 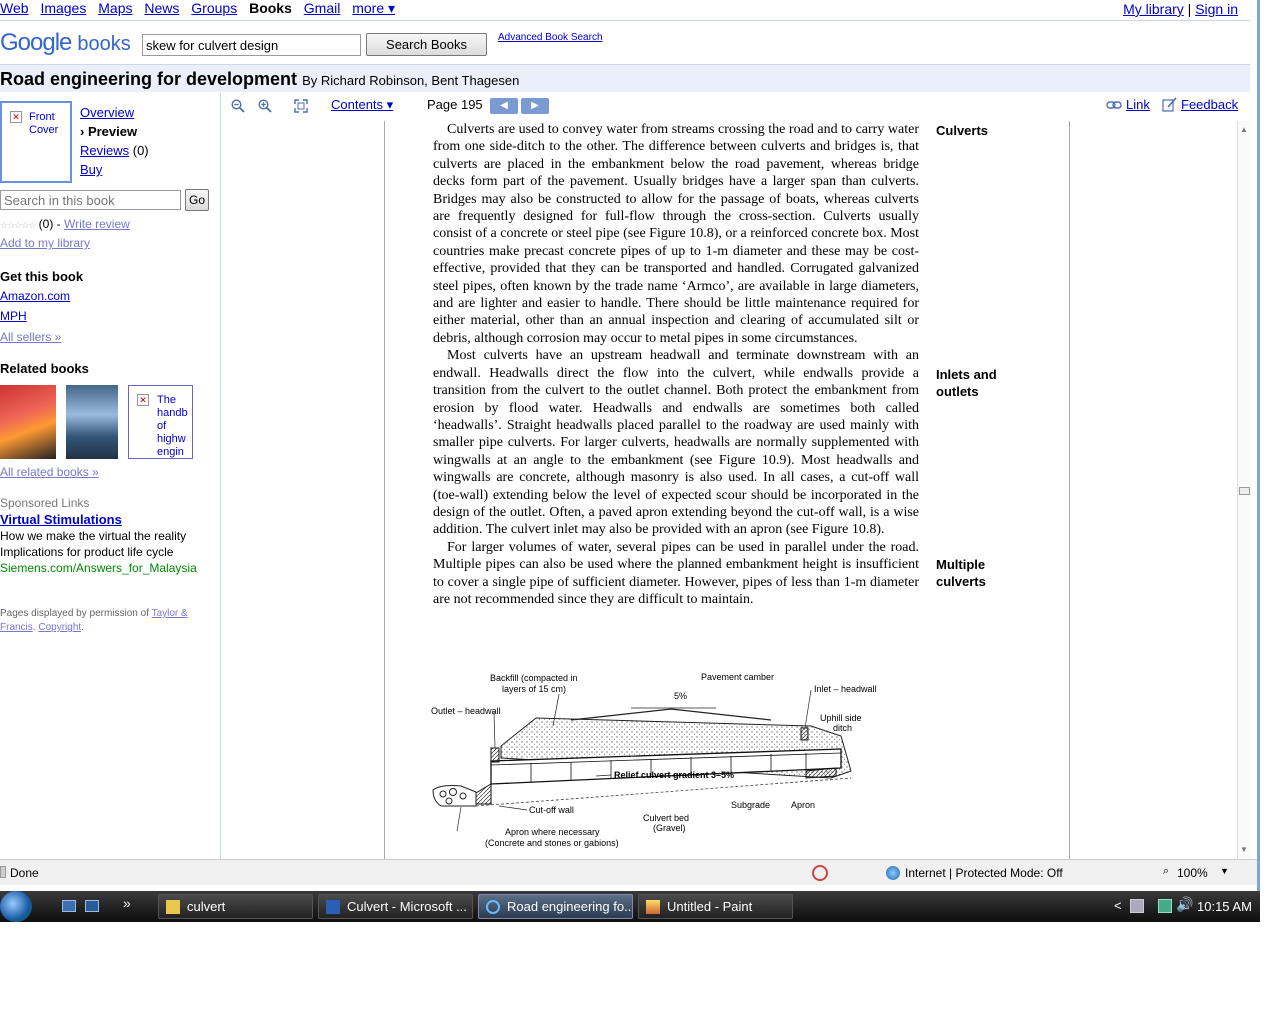 I want to click on google-books-logo: Google books, so click(x=65, y=43).